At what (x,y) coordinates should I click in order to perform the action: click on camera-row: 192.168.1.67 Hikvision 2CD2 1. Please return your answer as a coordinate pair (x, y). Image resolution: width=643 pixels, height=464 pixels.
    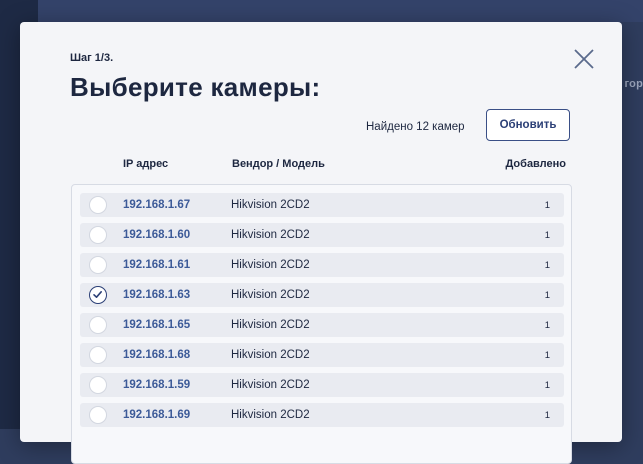
    Looking at the image, I should click on (322, 205).